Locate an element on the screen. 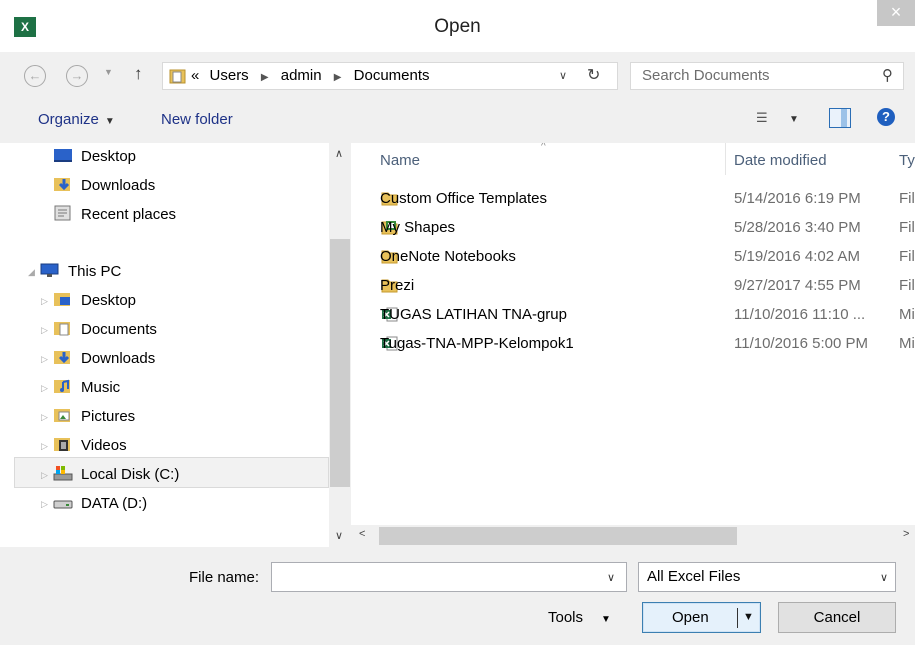  nav-favorite-recent-places: Recent places is located at coordinates (114, 215).